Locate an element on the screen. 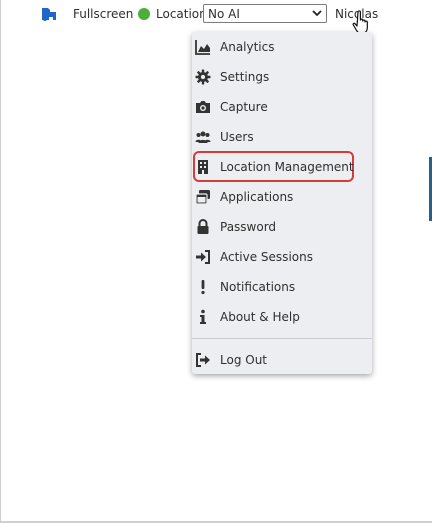 The height and width of the screenshot is (523, 432). fullscreen-icon is located at coordinates (49, 14).